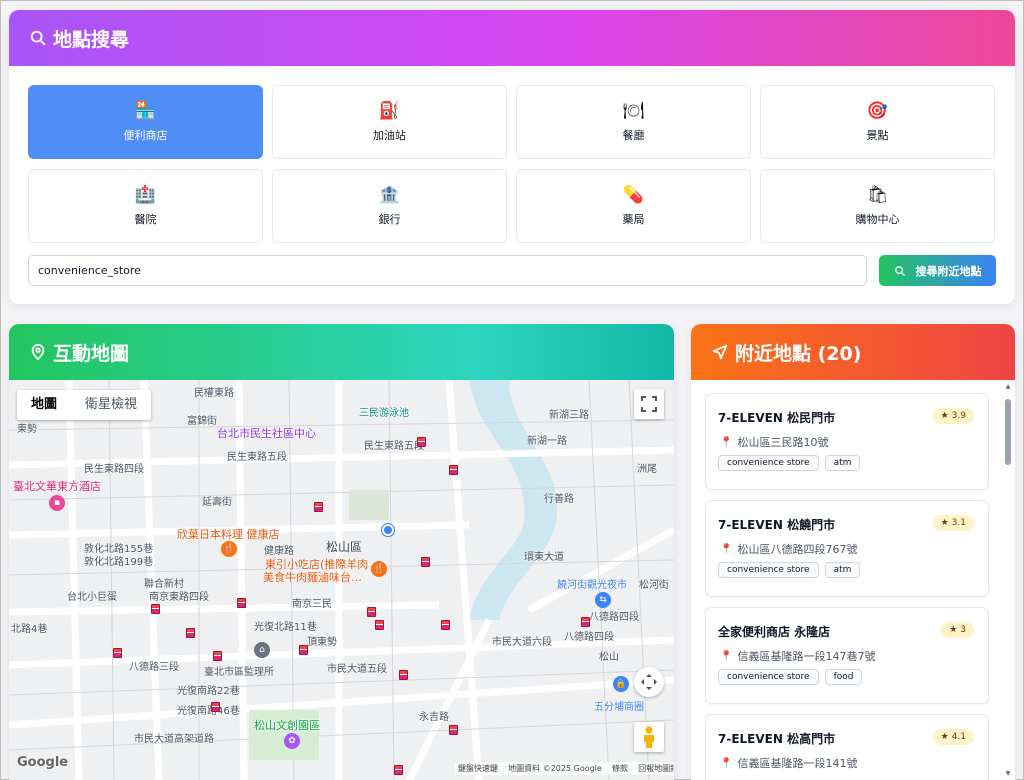 The image size is (1024, 780). Describe the element at coordinates (389, 122) in the screenshot. I see `category-gas-station: ⛽ 加油站` at that location.